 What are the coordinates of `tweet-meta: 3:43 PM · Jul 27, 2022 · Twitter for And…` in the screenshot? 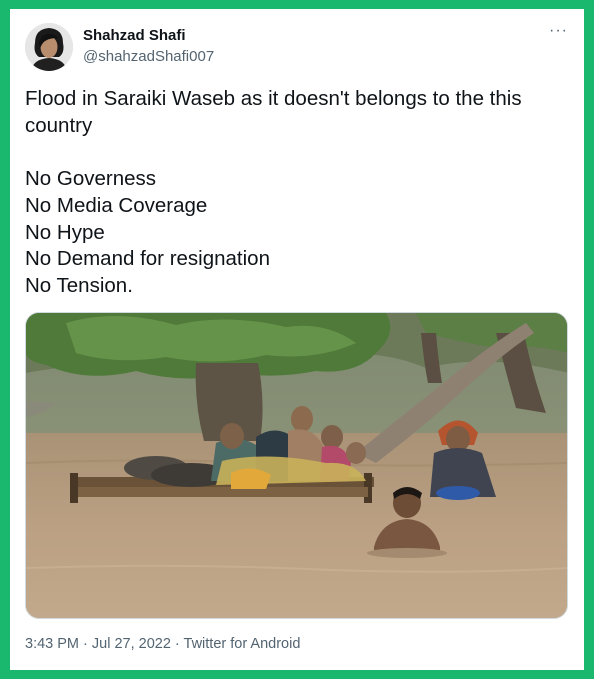 It's located at (162, 644).